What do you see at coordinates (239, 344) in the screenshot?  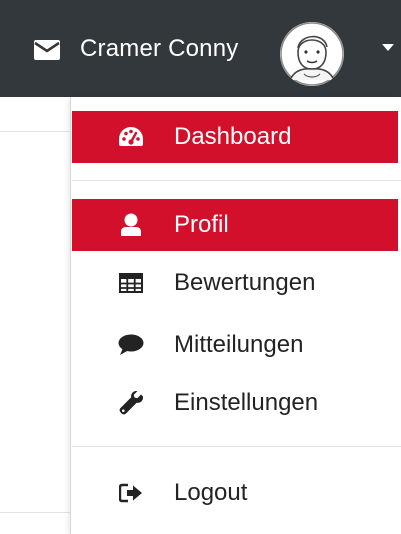 I see `menu-item-label: Mitteilungen` at bounding box center [239, 344].